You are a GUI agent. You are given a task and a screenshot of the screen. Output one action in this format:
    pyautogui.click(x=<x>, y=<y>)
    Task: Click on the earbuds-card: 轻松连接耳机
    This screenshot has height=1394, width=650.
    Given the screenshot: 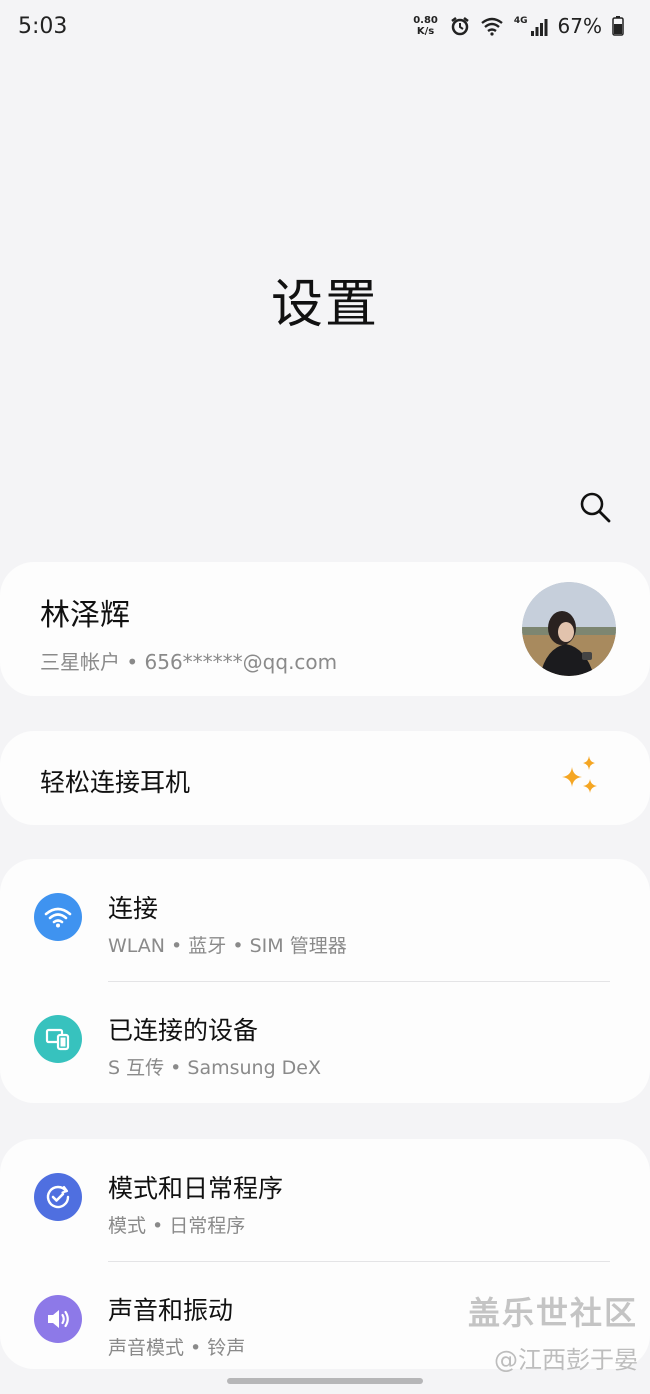 What is the action you would take?
    pyautogui.click(x=325, y=778)
    